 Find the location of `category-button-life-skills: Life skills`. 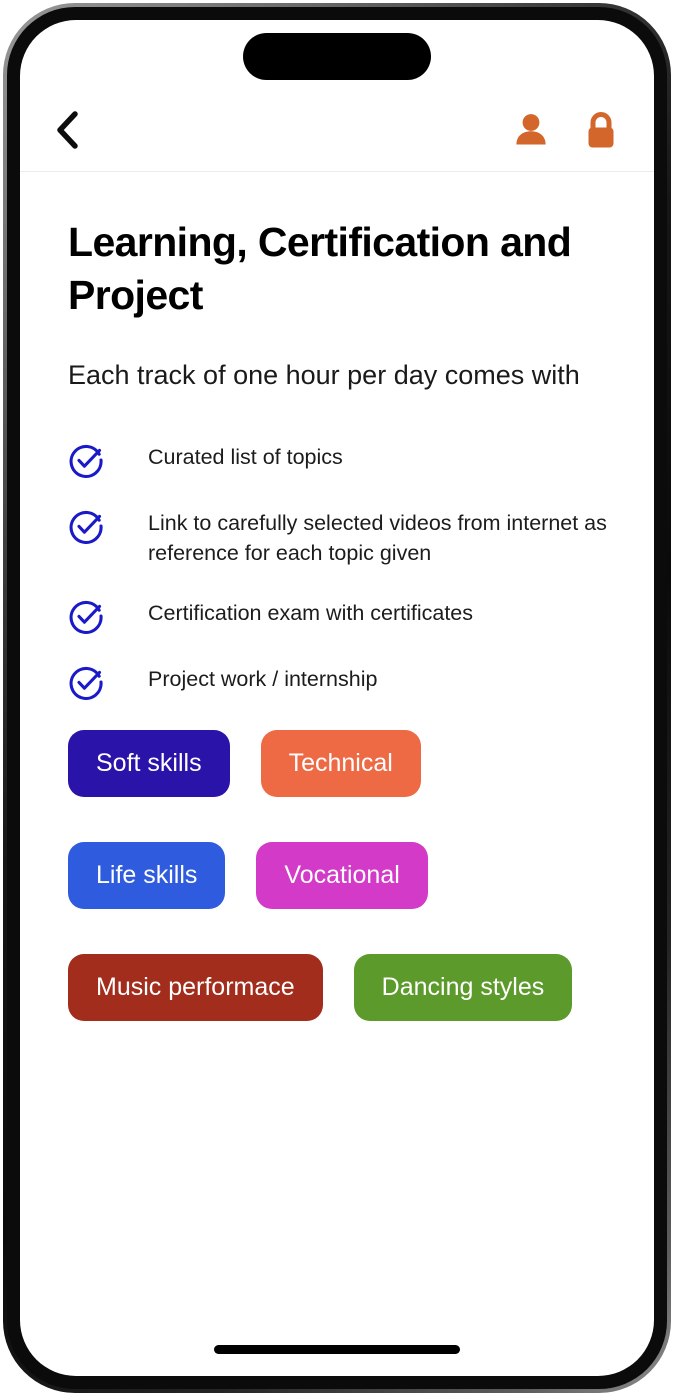

category-button-life-skills: Life skills is located at coordinates (147, 875).